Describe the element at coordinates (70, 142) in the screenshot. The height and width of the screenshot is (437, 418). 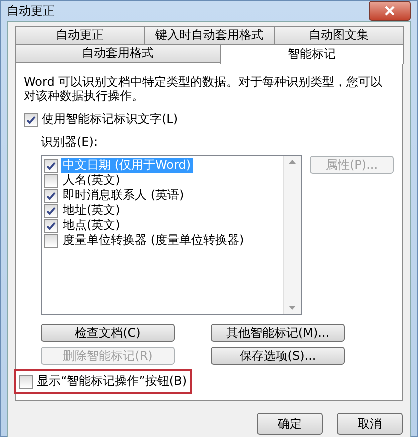
I see `recognizers-label: 识别器(E):` at that location.